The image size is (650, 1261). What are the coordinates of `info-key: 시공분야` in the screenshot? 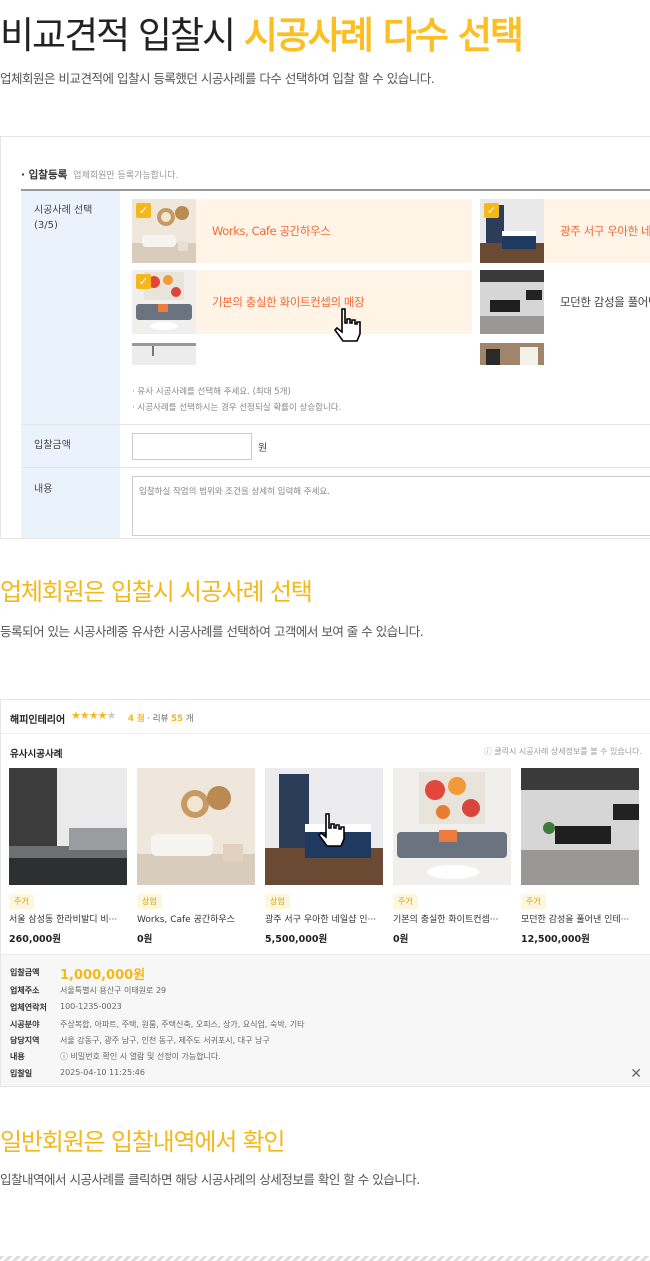 It's located at (25, 1024).